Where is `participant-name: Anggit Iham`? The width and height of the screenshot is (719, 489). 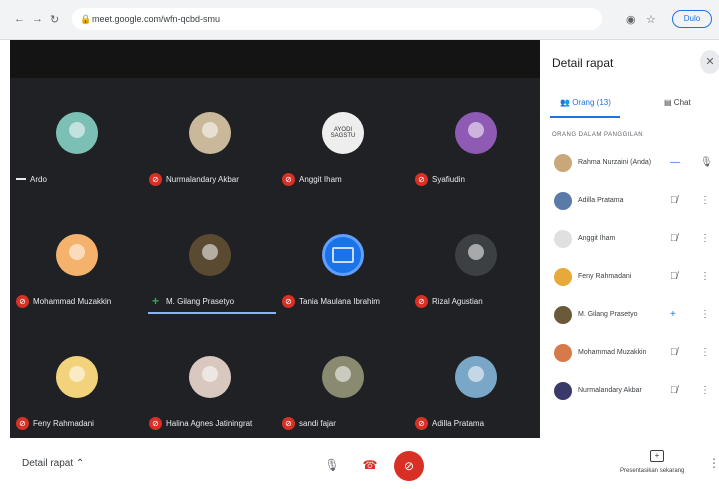 participant-name: Anggit Iham is located at coordinates (320, 179).